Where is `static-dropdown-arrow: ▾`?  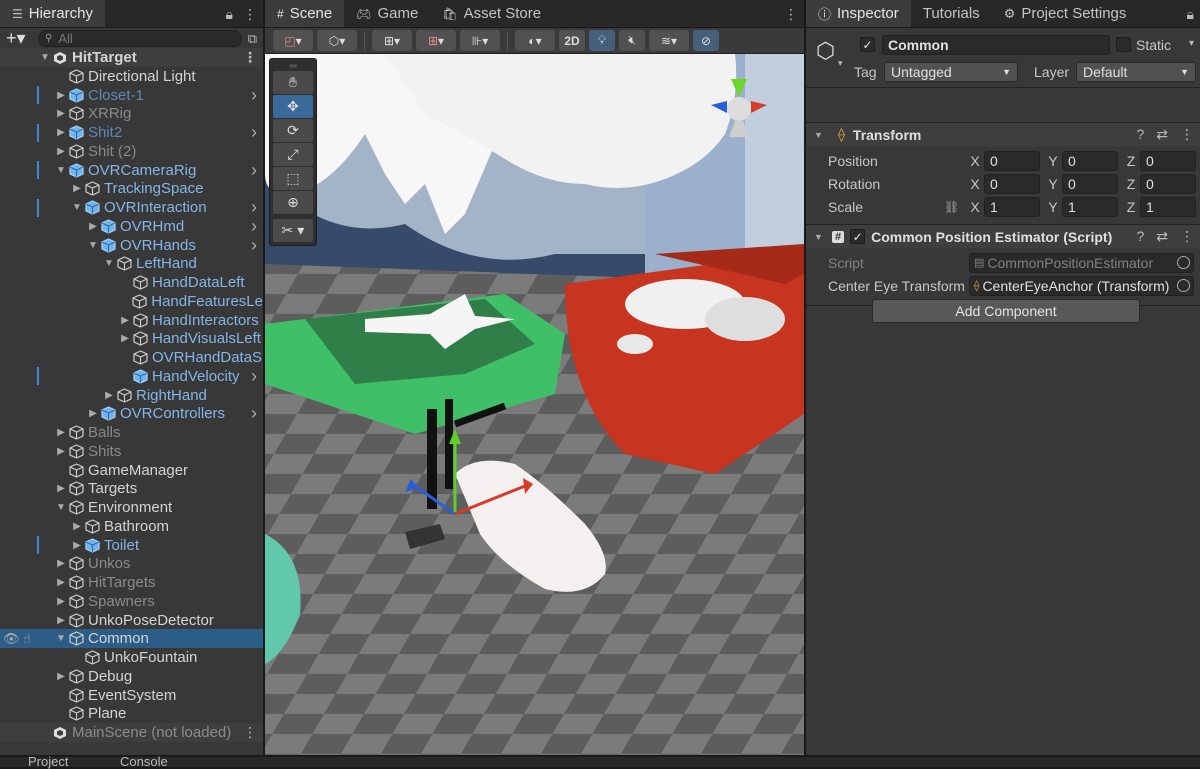
static-dropdown-arrow: ▾ is located at coordinates (1191, 43).